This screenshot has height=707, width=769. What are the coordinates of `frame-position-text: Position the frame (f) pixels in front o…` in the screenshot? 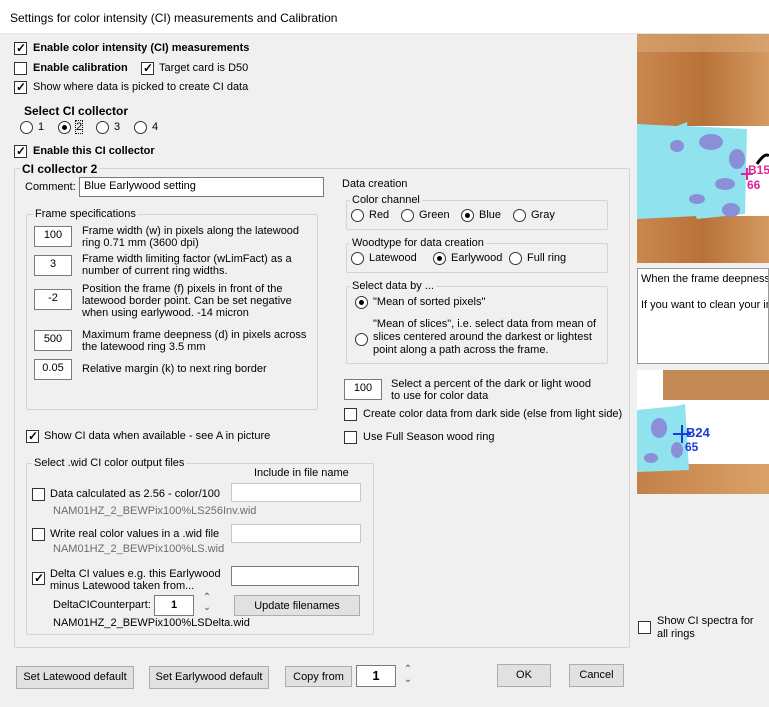 It's located at (187, 301).